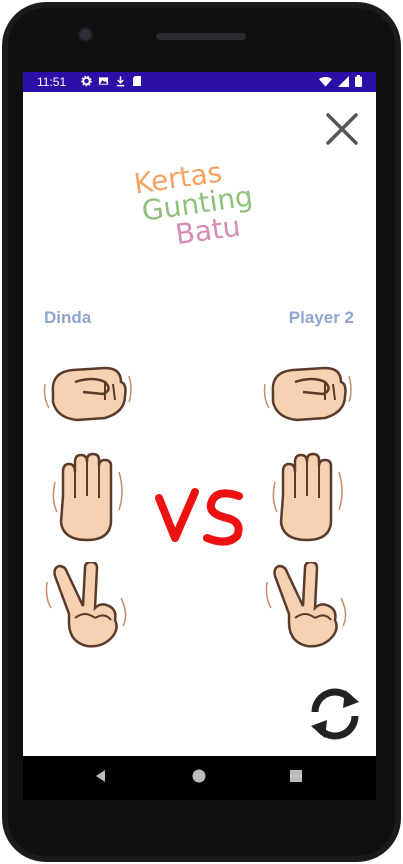 The image size is (403, 864). Describe the element at coordinates (296, 776) in the screenshot. I see `recents-icon` at that location.